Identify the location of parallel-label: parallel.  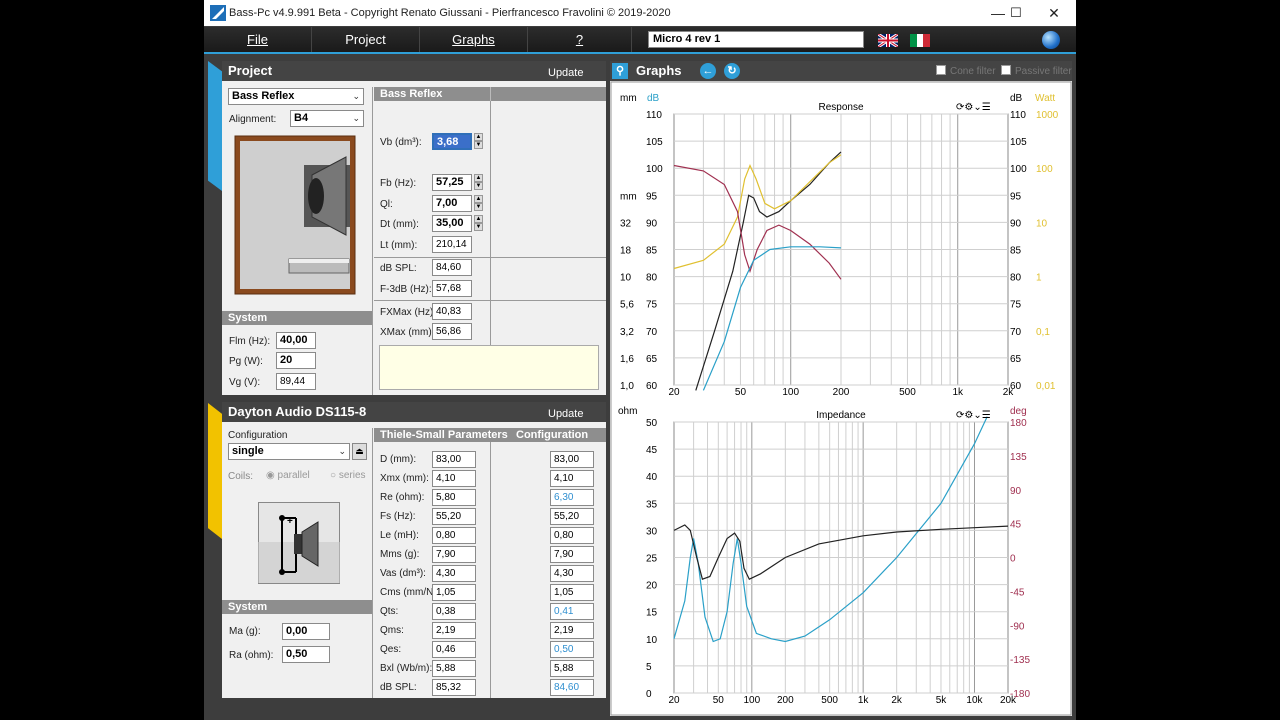
(293, 475).